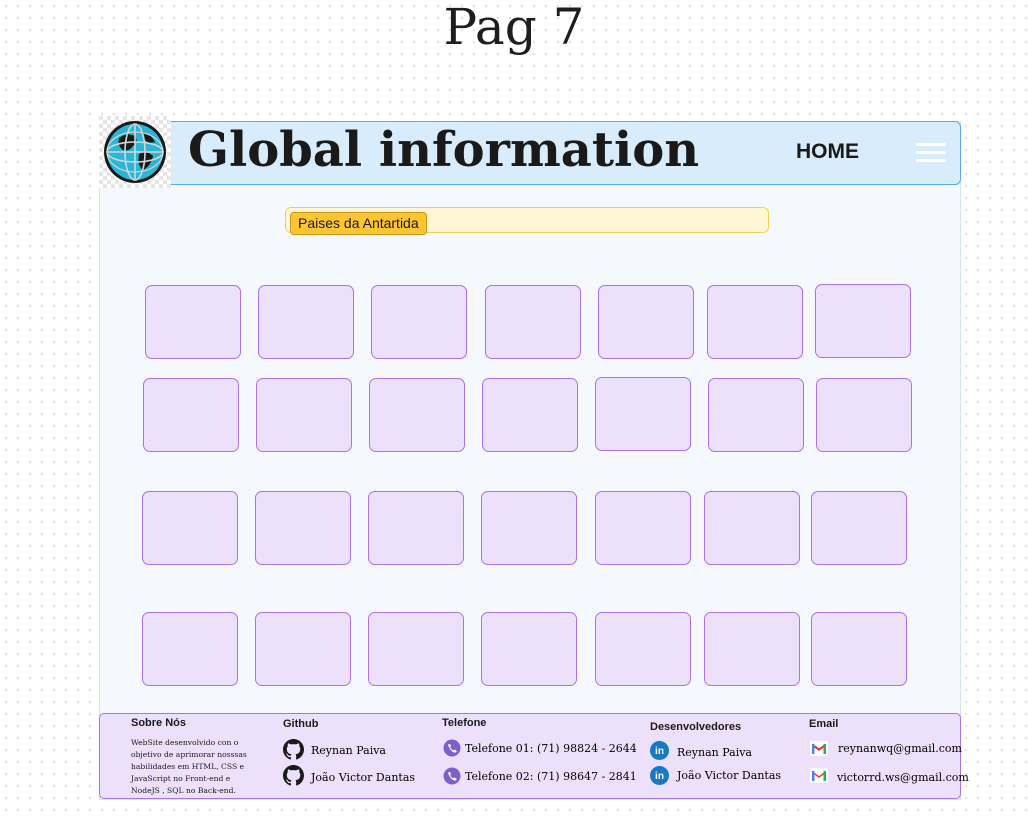 The image size is (1028, 820). What do you see at coordinates (931, 153) in the screenshot?
I see `hamburger-menu-icon` at bounding box center [931, 153].